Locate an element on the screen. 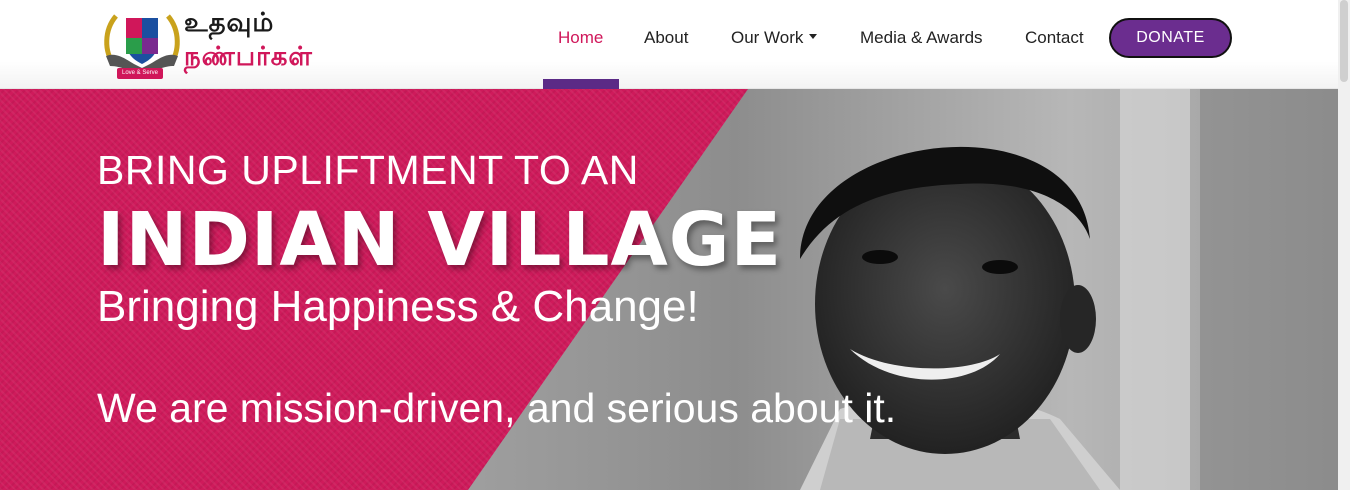 The image size is (1350, 490). nav-home: Home is located at coordinates (580, 39).